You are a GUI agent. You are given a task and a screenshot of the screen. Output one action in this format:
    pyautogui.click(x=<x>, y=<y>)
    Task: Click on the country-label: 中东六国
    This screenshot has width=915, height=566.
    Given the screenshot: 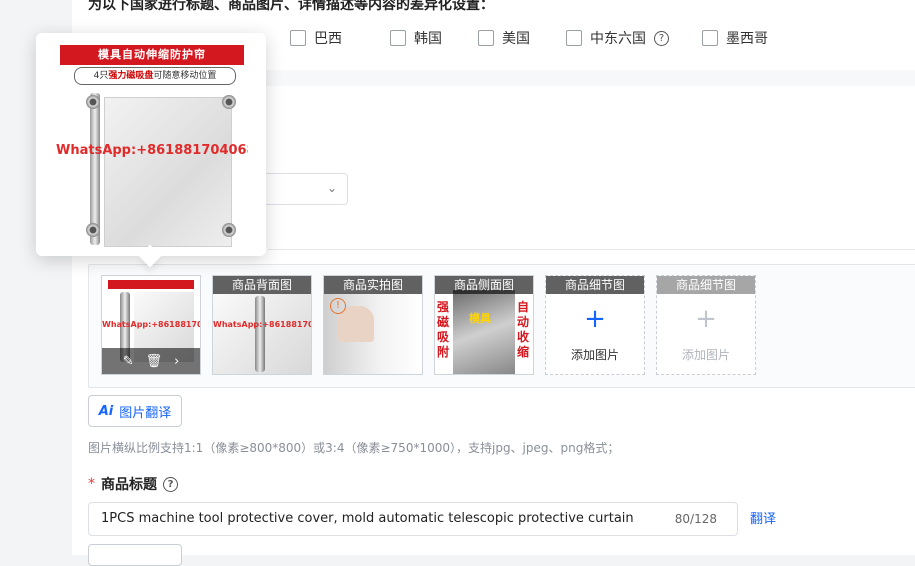 What is the action you would take?
    pyautogui.click(x=618, y=39)
    